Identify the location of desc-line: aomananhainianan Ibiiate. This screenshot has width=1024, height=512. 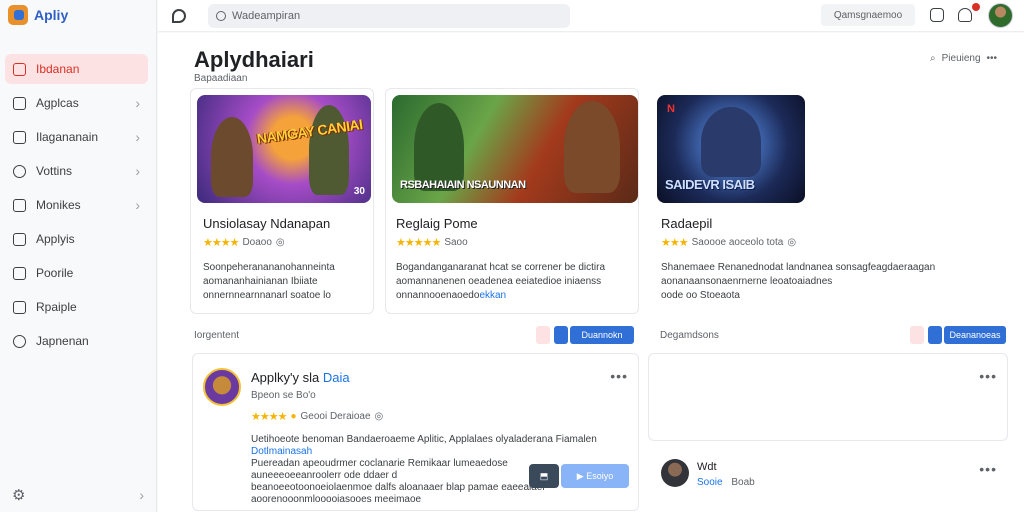
(260, 281).